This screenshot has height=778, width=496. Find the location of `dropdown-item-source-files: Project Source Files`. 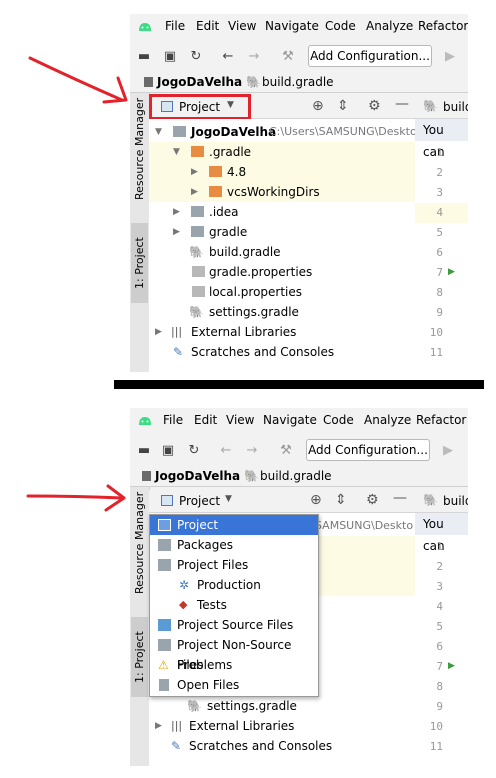

dropdown-item-source-files: Project Source Files is located at coordinates (234, 625).